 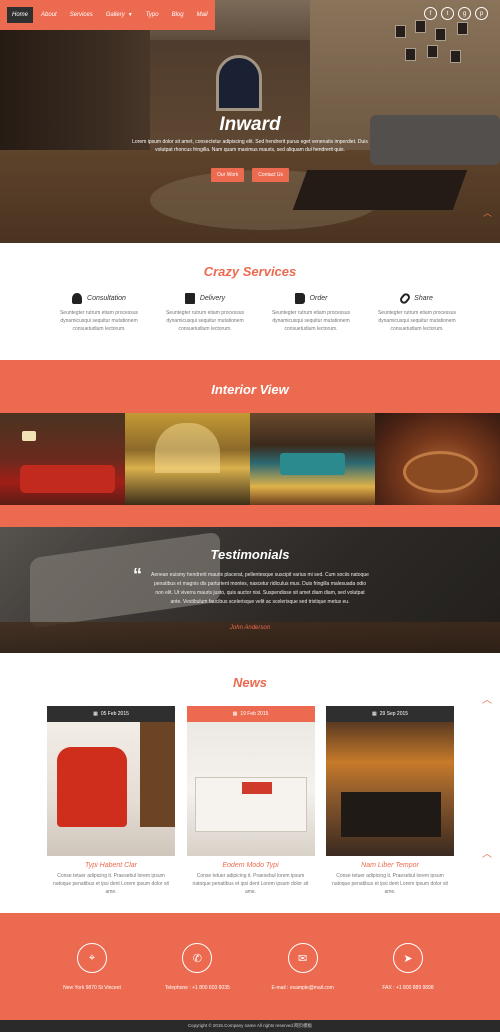 I want to click on service-label: Share, so click(x=423, y=298).